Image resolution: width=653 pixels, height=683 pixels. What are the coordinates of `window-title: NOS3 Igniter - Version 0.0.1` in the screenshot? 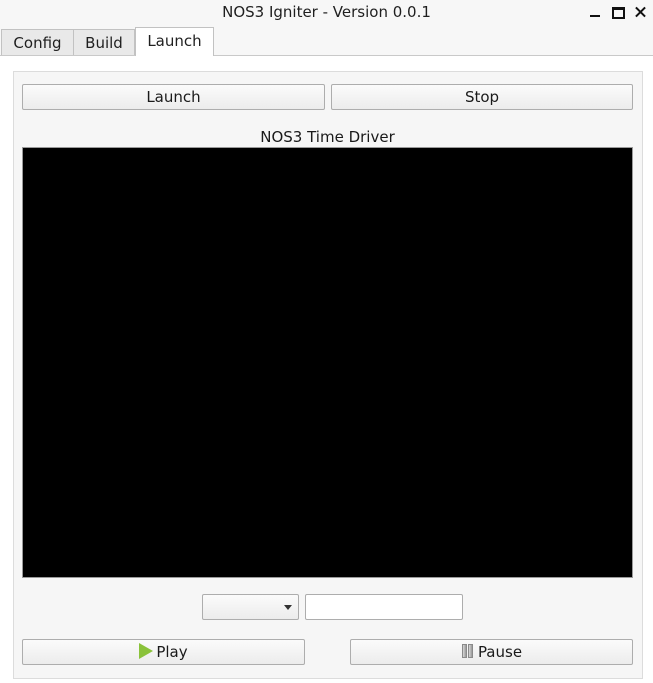 It's located at (326, 12).